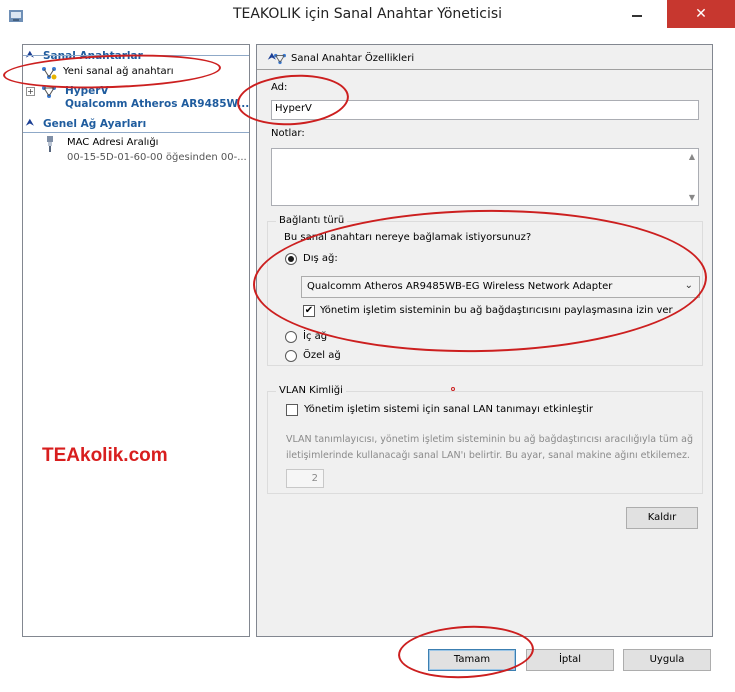  What do you see at coordinates (30, 123) in the screenshot?
I see `collapse-icon: ⮝` at bounding box center [30, 123].